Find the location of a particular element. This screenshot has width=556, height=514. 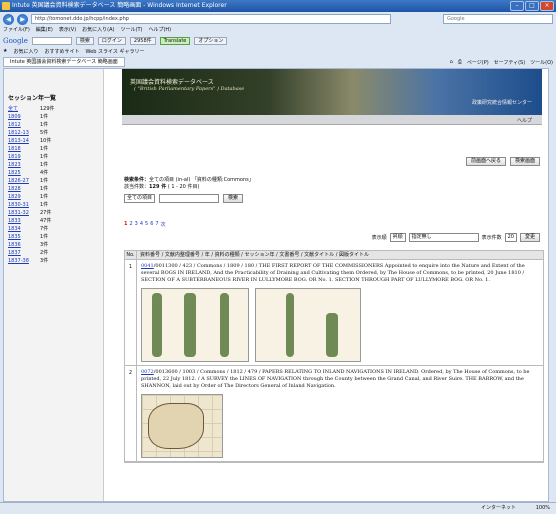

sidebar-item-link: 1819 is located at coordinates (24, 157).